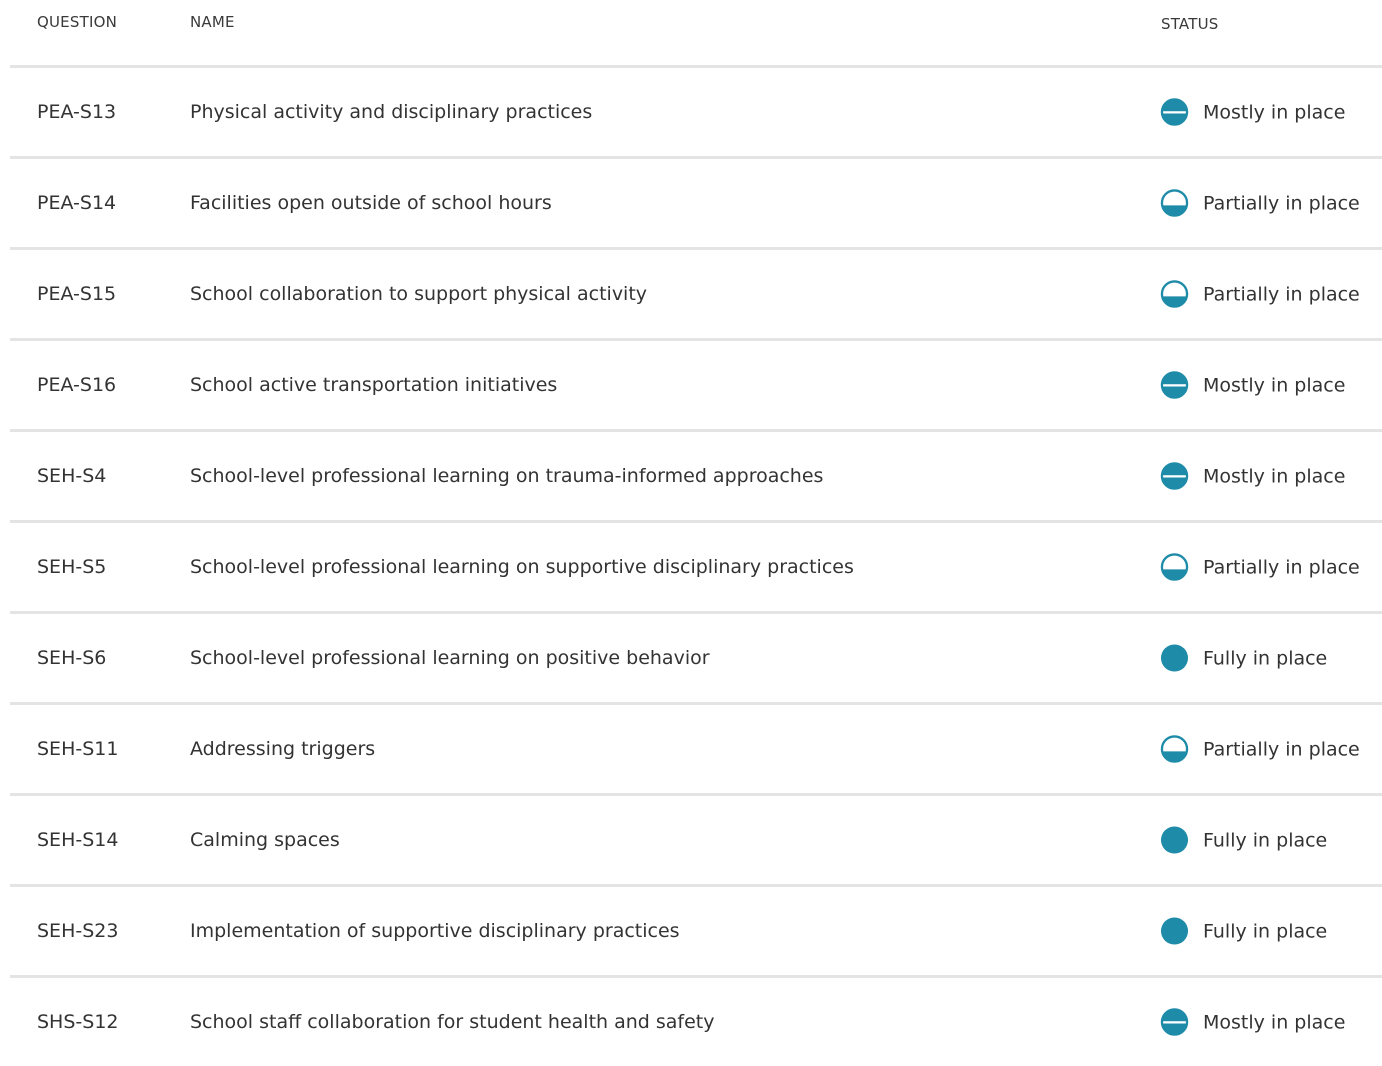  Describe the element at coordinates (371, 203) in the screenshot. I see `question-name: Facilities open outside of school hours` at that location.